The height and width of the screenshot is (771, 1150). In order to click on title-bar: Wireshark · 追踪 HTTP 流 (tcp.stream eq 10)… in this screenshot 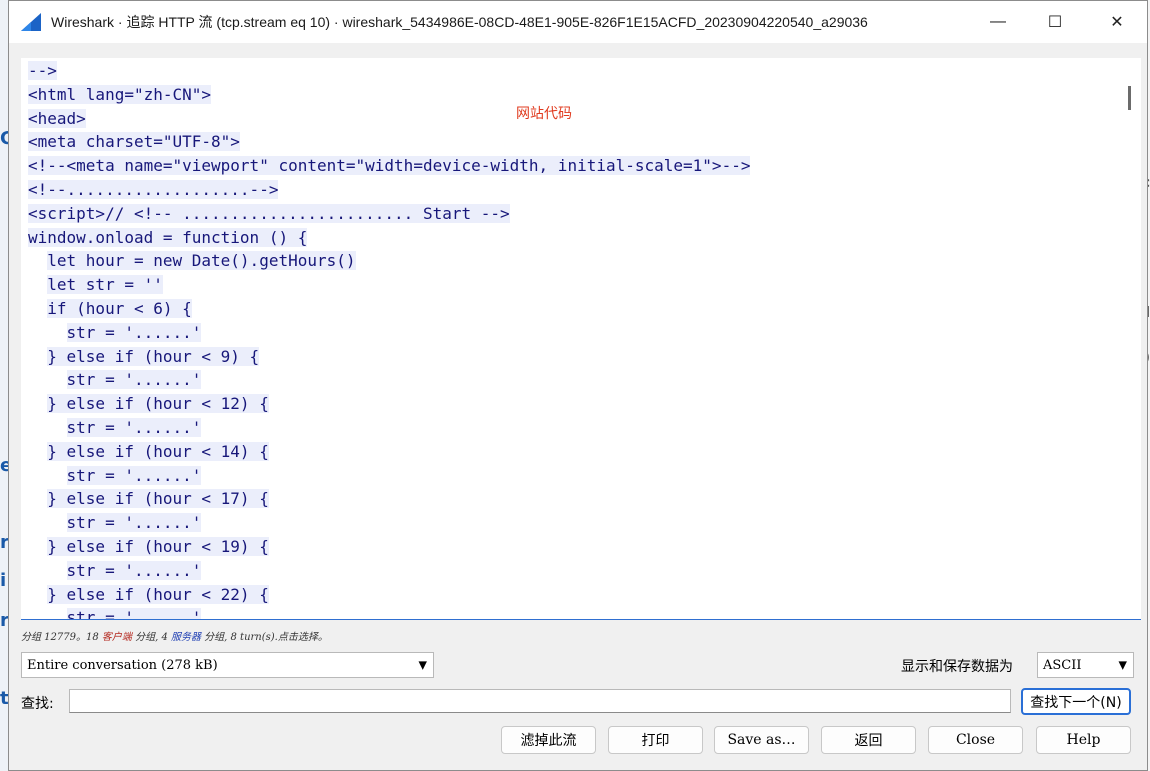, I will do `click(578, 22)`.